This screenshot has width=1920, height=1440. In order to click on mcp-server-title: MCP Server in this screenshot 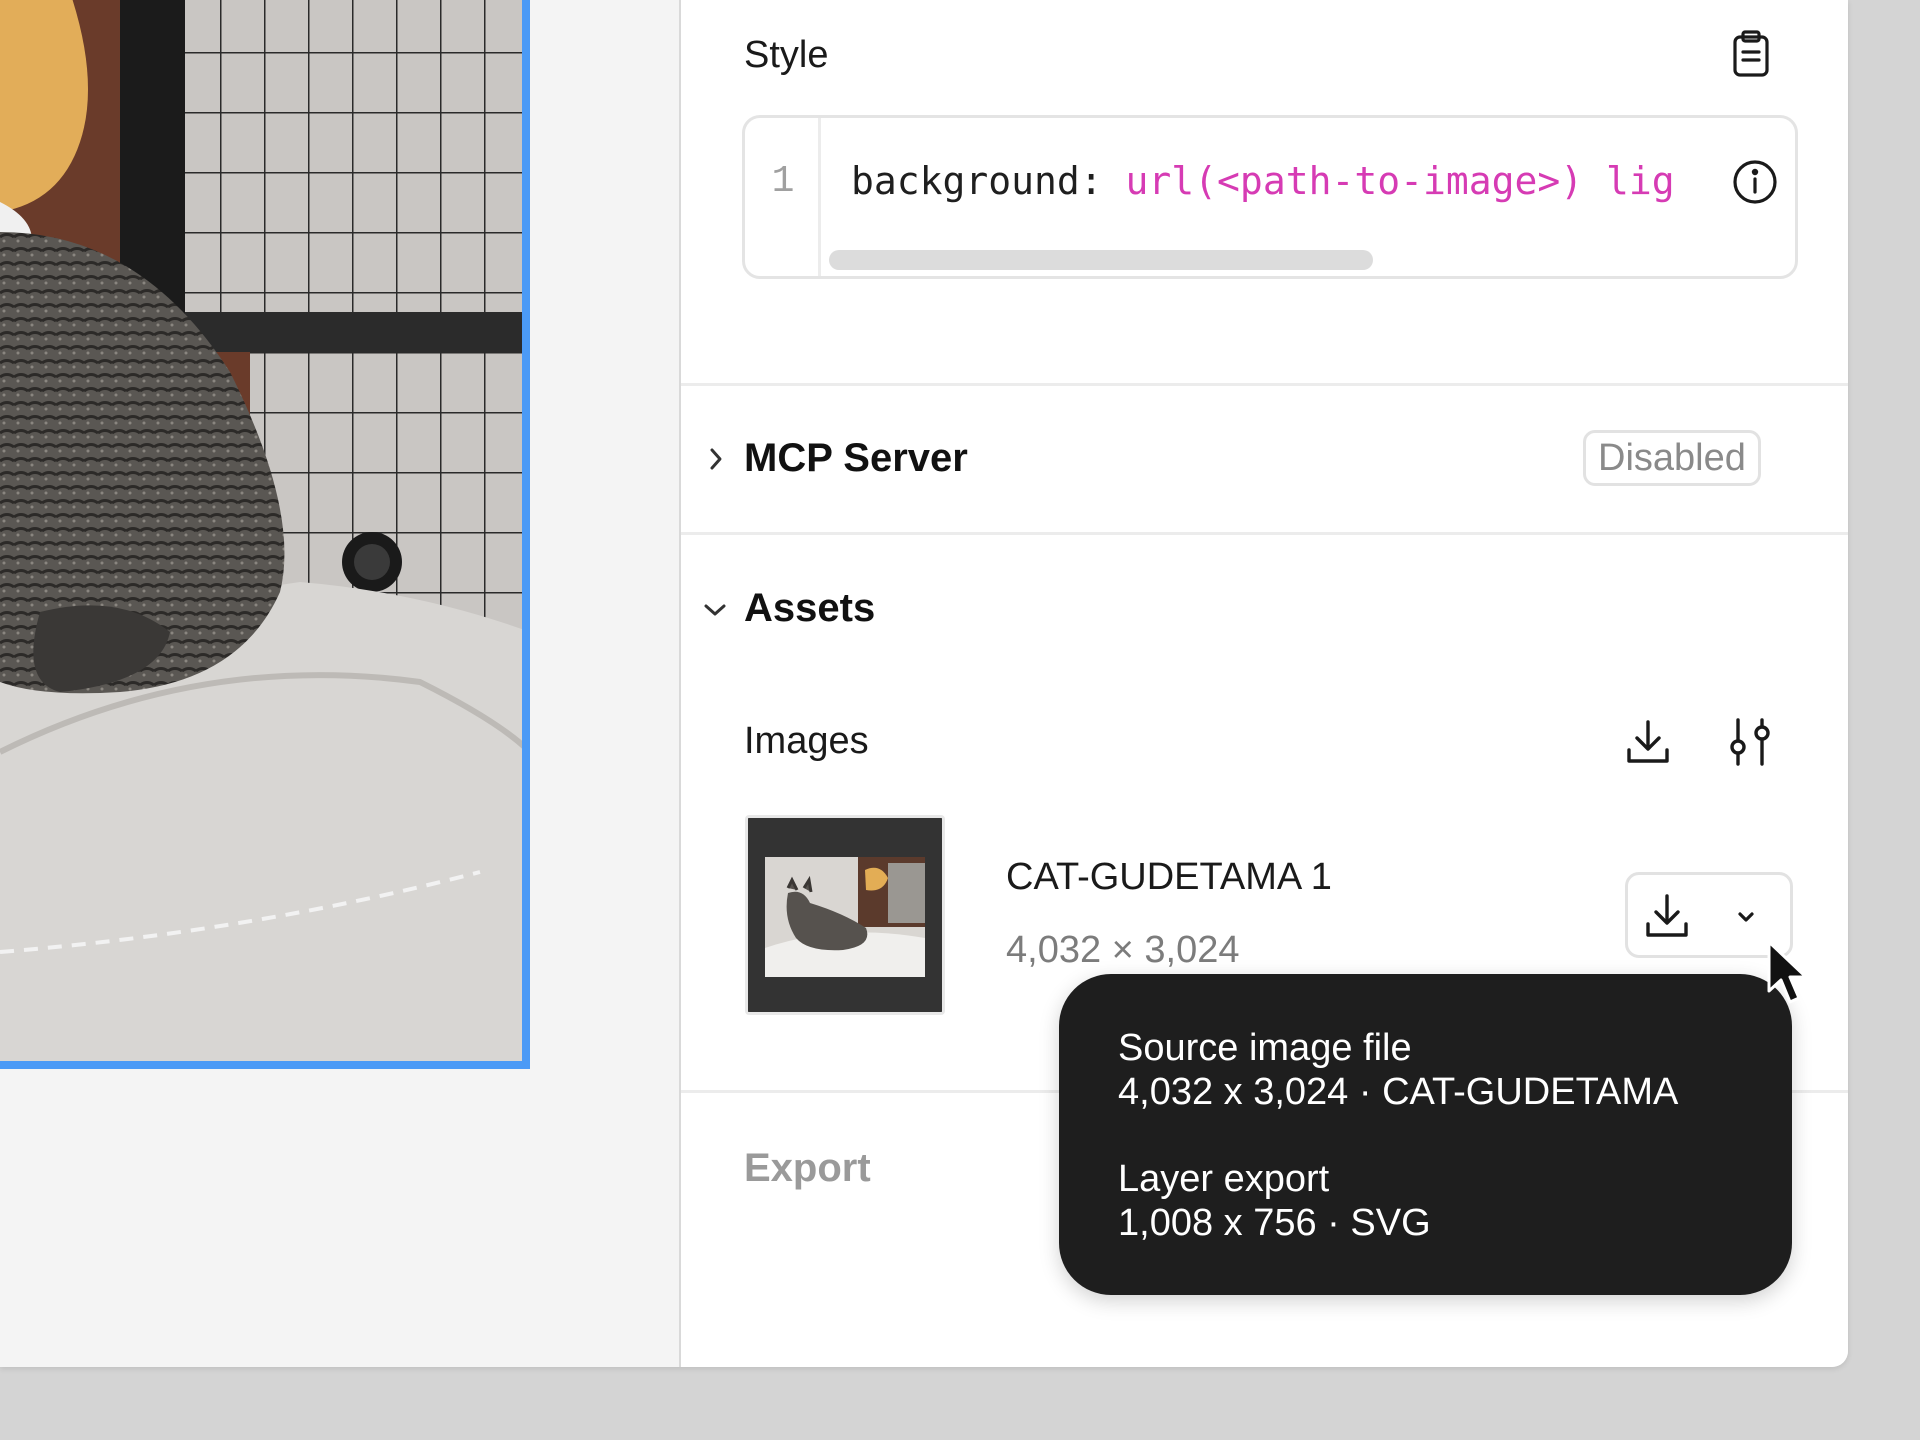, I will do `click(856, 458)`.